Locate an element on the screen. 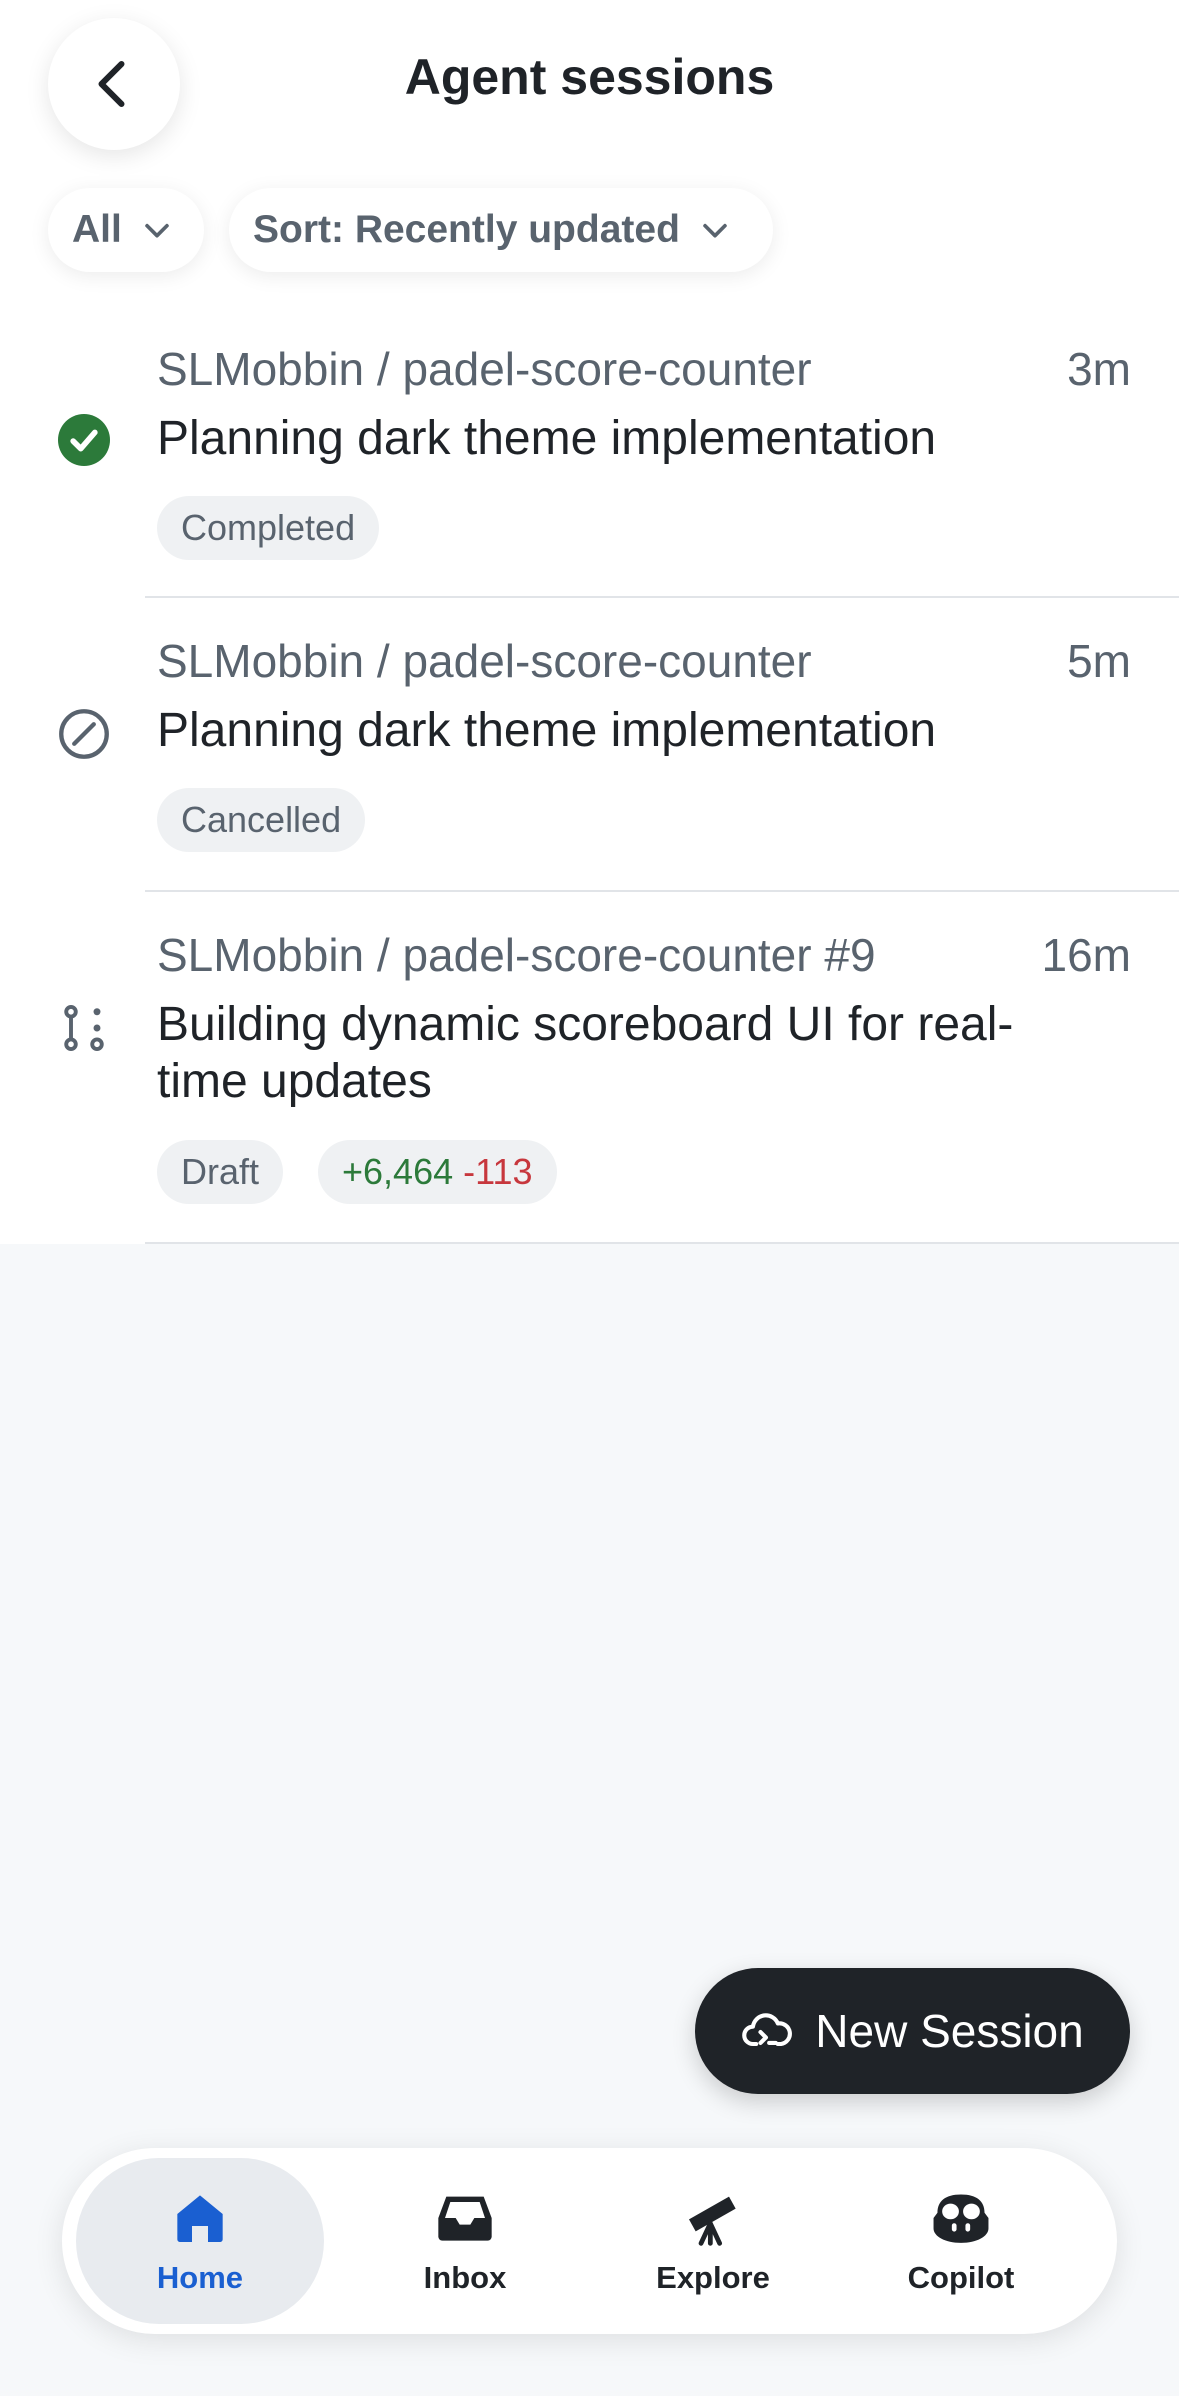 This screenshot has width=1179, height=2396. nav-copilot: Copilot is located at coordinates (961, 2241).